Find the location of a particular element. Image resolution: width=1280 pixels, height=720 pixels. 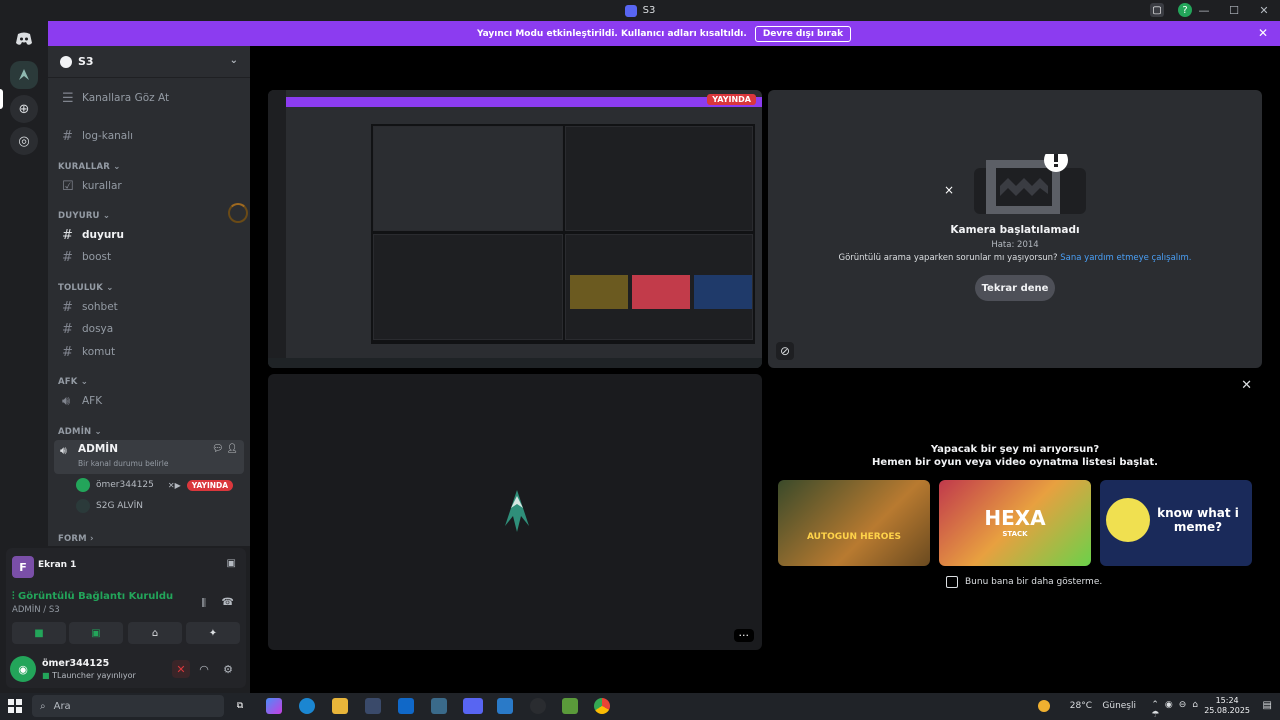

task-view-icon: ⧉ is located at coordinates (240, 706).